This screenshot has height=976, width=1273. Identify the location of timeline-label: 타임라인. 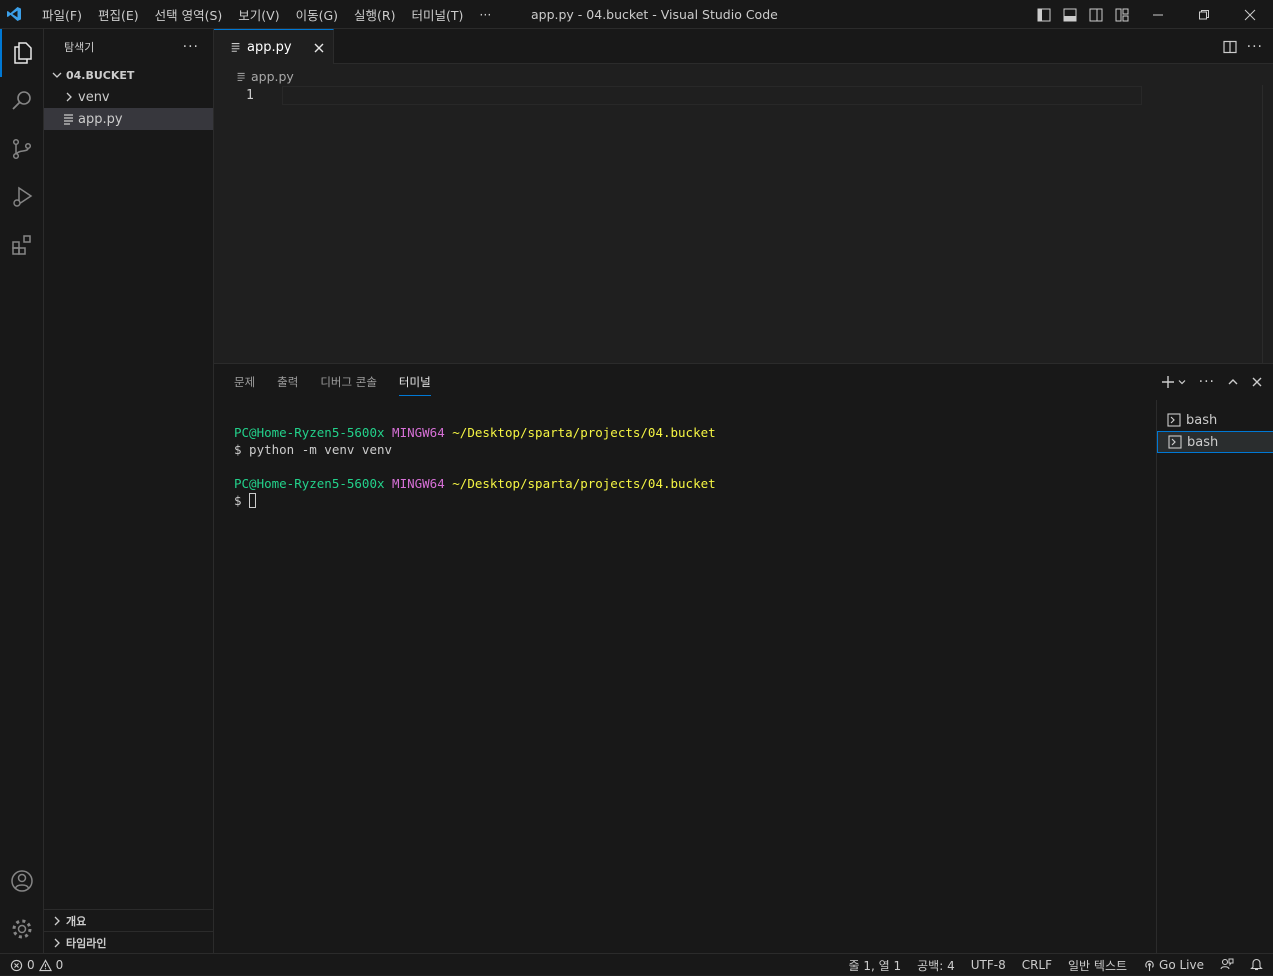
(86, 943).